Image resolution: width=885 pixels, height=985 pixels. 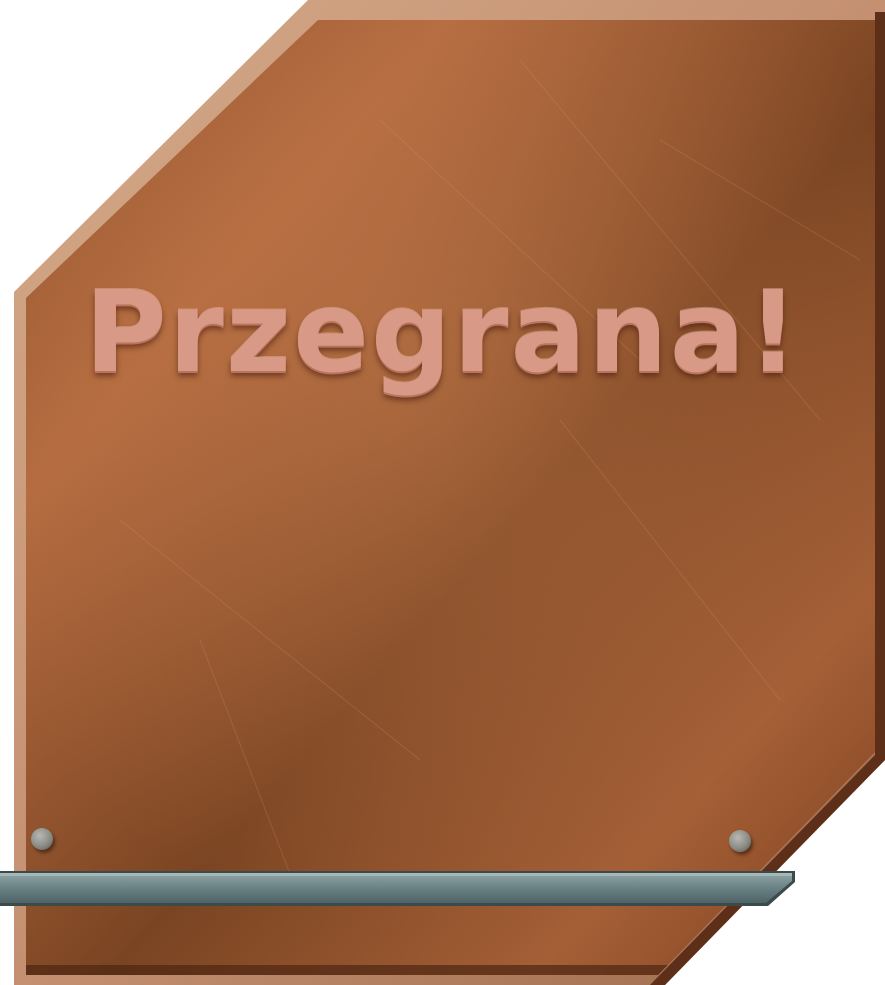 What do you see at coordinates (42, 839) in the screenshot?
I see `rivet-left-icon` at bounding box center [42, 839].